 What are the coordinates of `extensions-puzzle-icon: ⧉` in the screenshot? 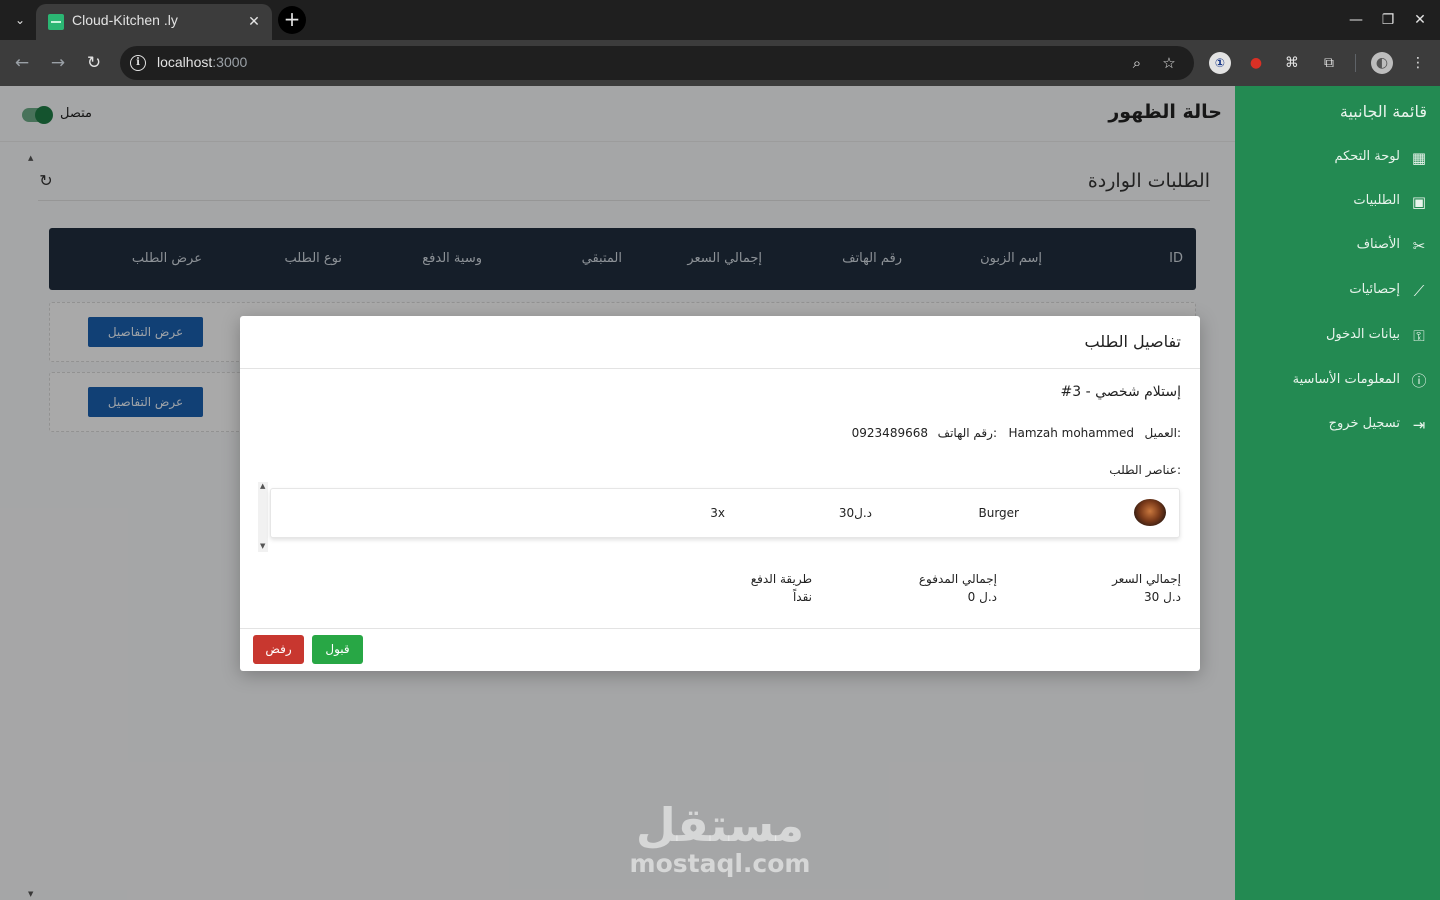 It's located at (1329, 63).